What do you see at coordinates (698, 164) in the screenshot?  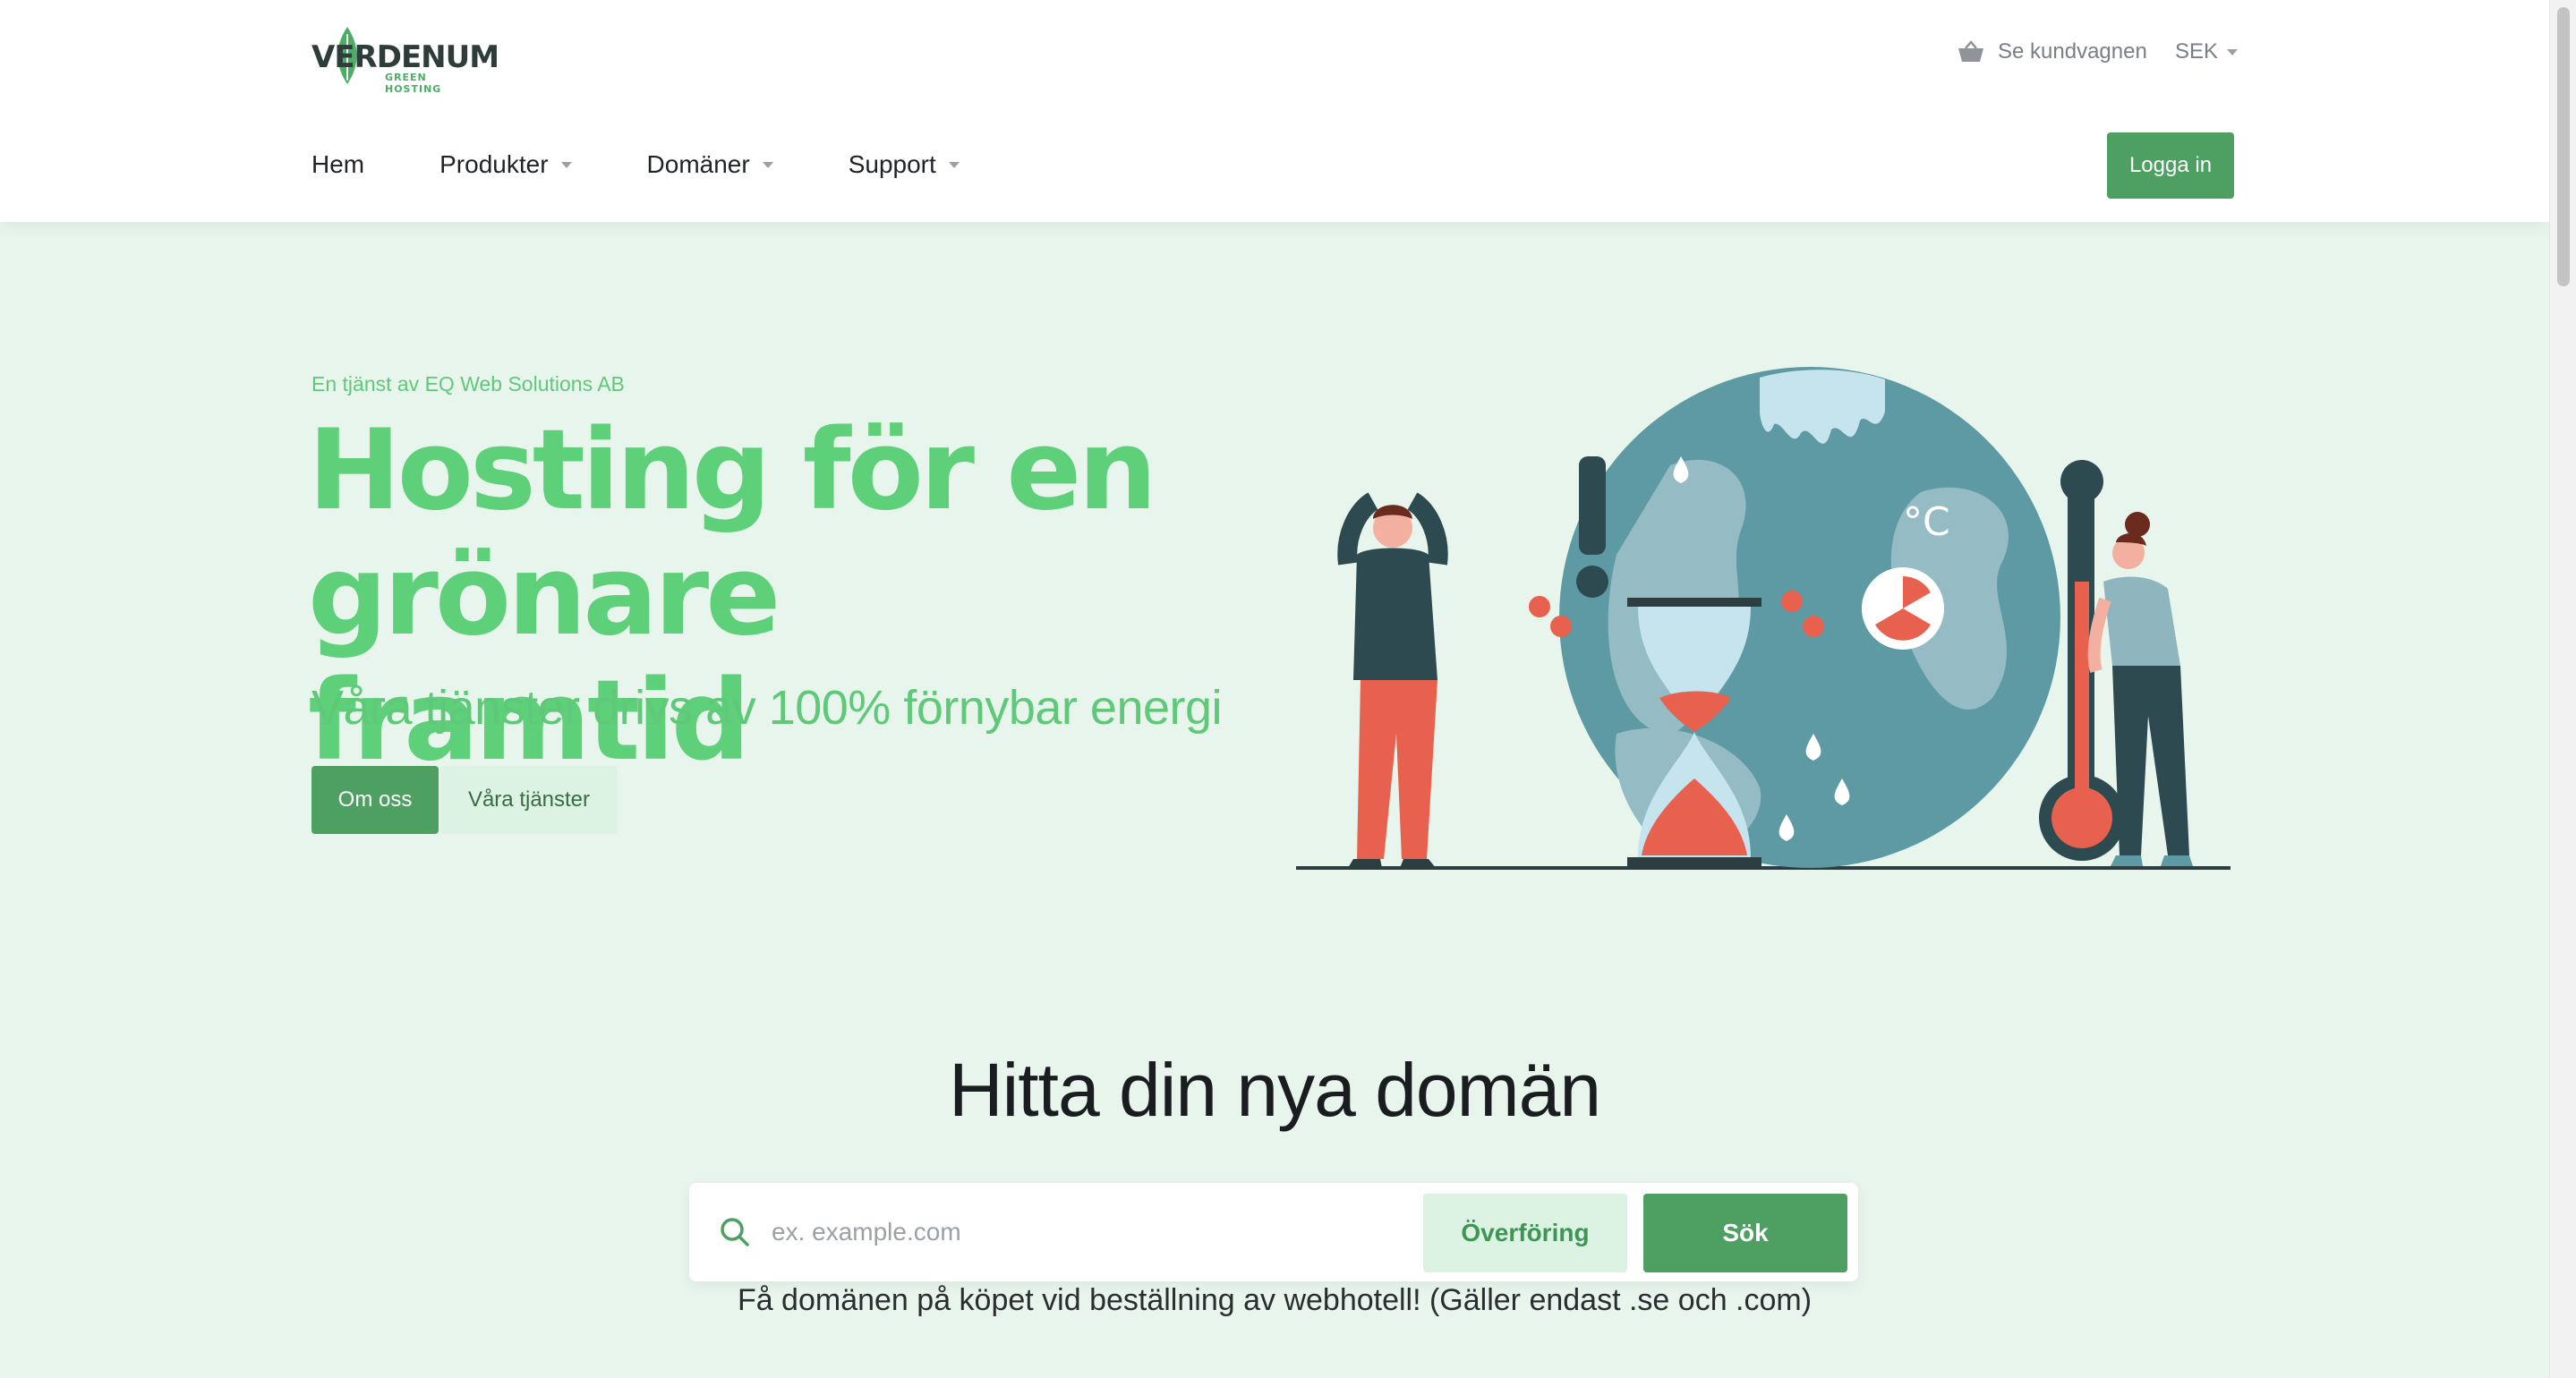 I see `nav-item-label: Domäner` at bounding box center [698, 164].